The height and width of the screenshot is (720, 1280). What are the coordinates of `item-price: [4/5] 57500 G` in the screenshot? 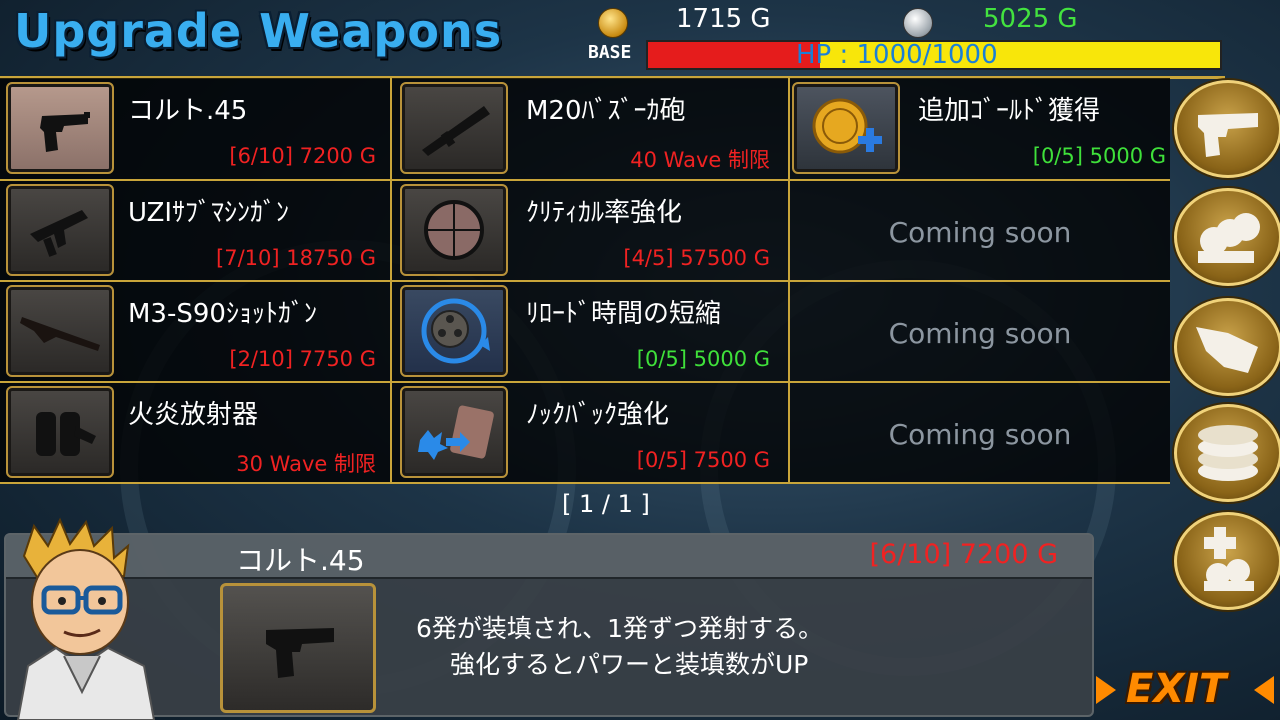 It's located at (696, 258).